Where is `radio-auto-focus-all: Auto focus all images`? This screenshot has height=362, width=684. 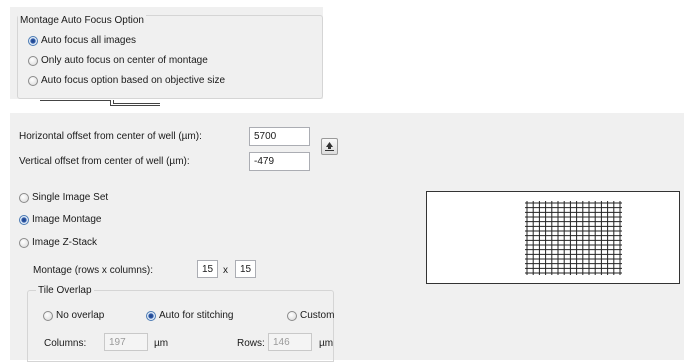 radio-auto-focus-all: Auto focus all images is located at coordinates (82, 40).